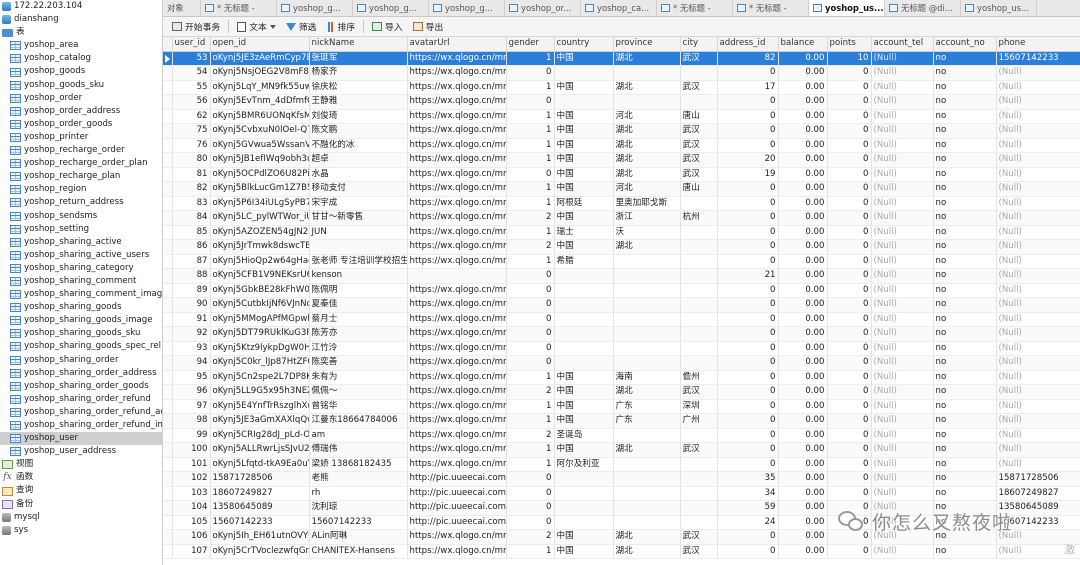  Describe the element at coordinates (191, 247) in the screenshot. I see `cell-user-id: 86` at that location.